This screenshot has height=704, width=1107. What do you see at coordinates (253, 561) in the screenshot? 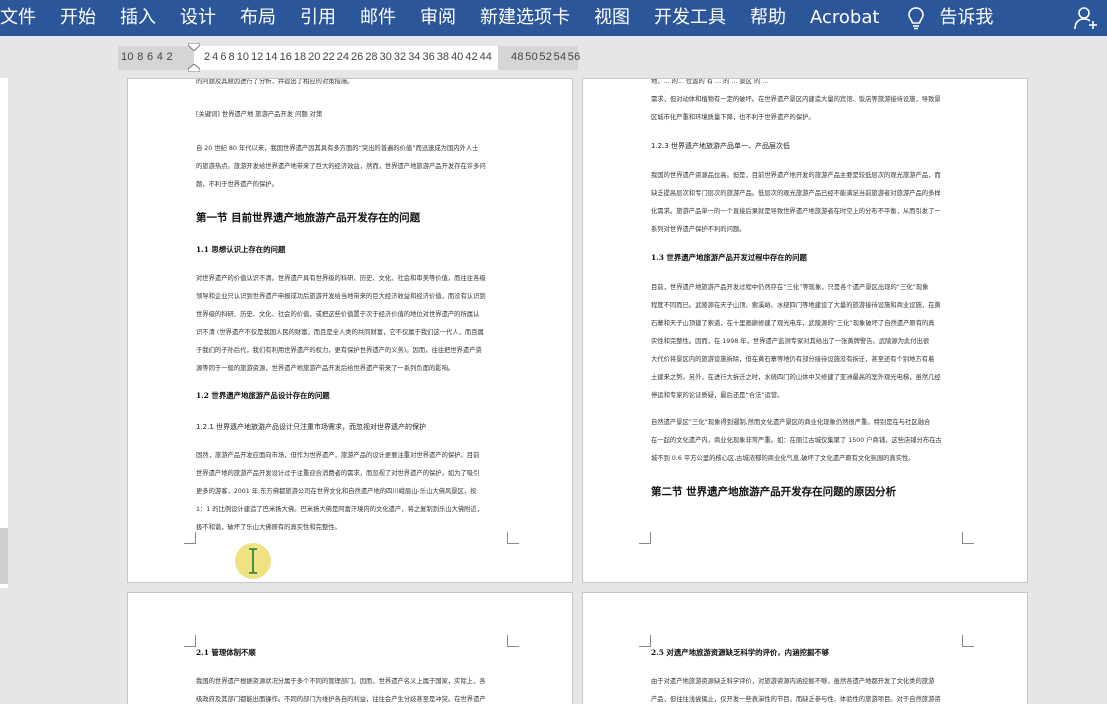
I see `ibeam-cursor-icon` at bounding box center [253, 561].